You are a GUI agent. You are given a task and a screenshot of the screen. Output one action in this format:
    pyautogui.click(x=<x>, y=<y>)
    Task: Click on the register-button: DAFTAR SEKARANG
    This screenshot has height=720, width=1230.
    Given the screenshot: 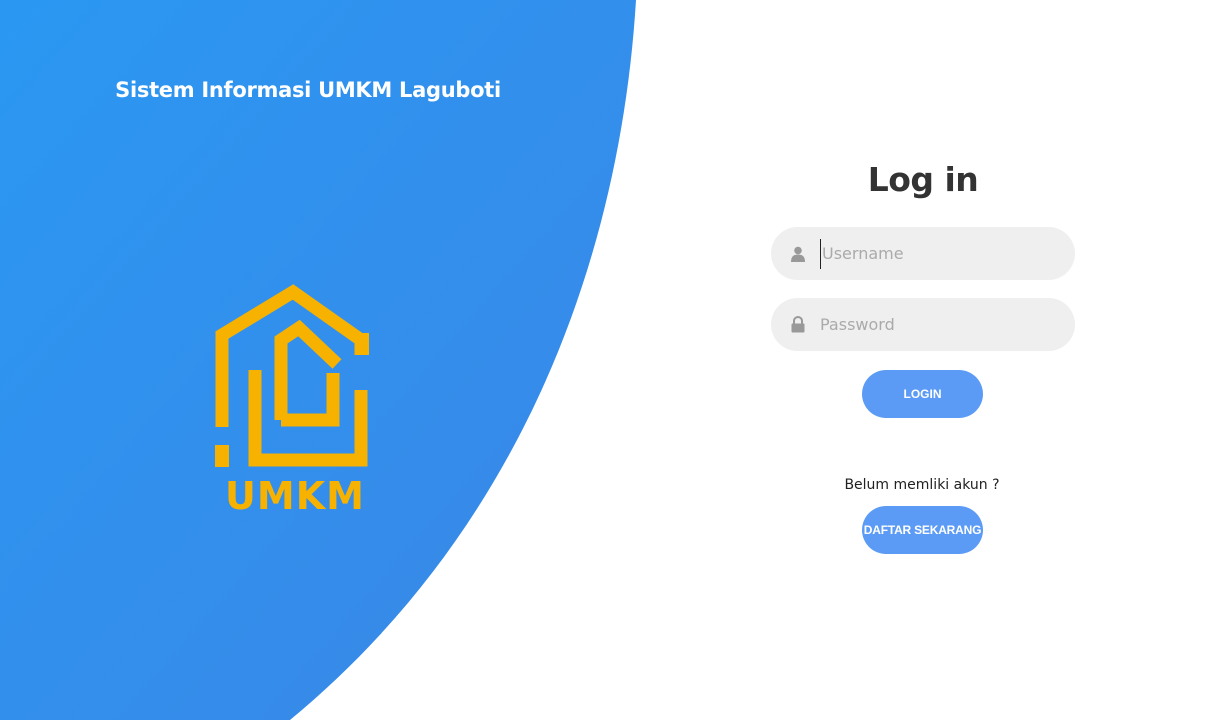 What is the action you would take?
    pyautogui.click(x=922, y=530)
    